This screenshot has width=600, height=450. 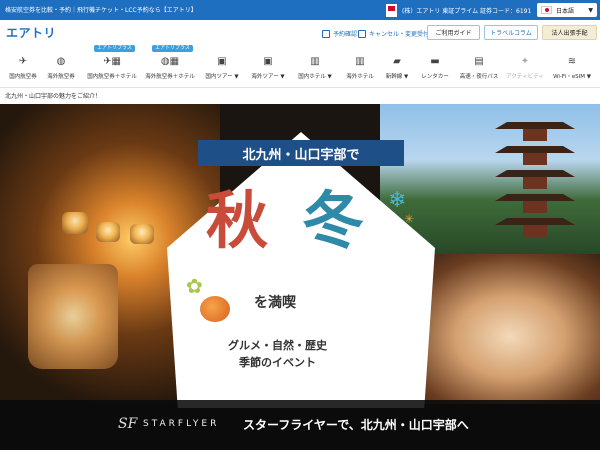 I want to click on starflyer-brand: STARFLYER, so click(x=181, y=424).